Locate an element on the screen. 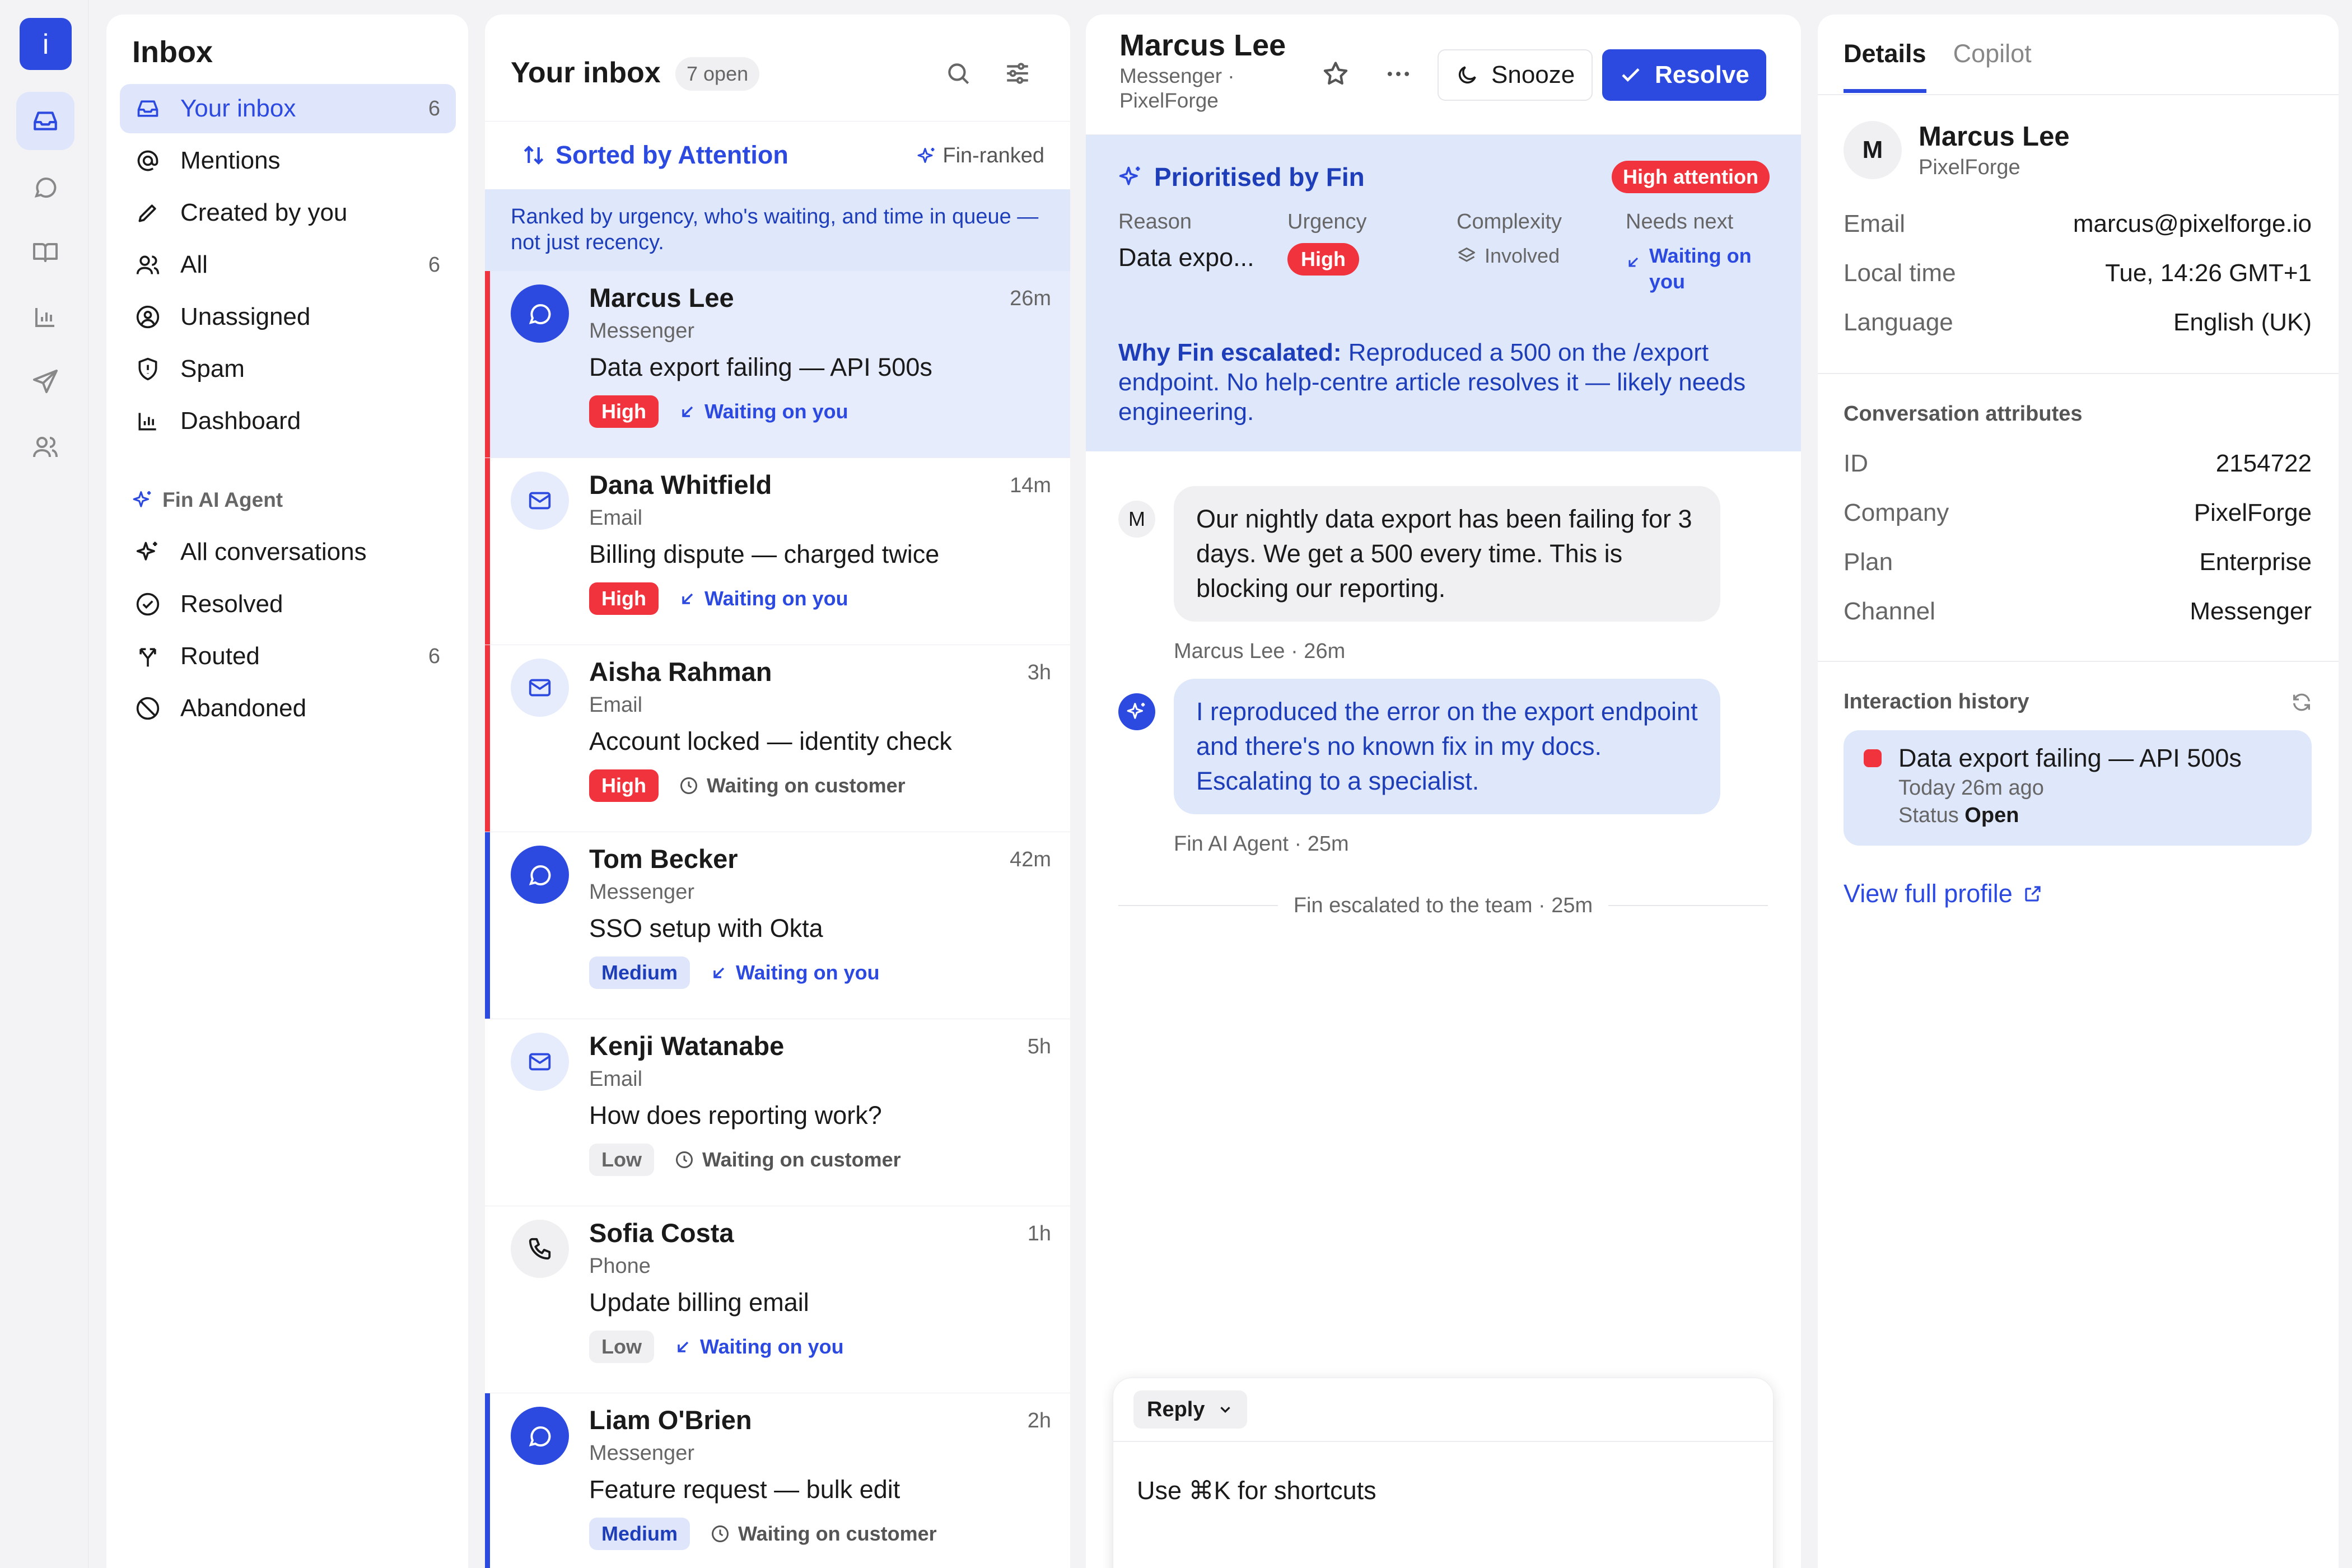 This screenshot has width=2352, height=1568. priority-bar is located at coordinates (488, 739).